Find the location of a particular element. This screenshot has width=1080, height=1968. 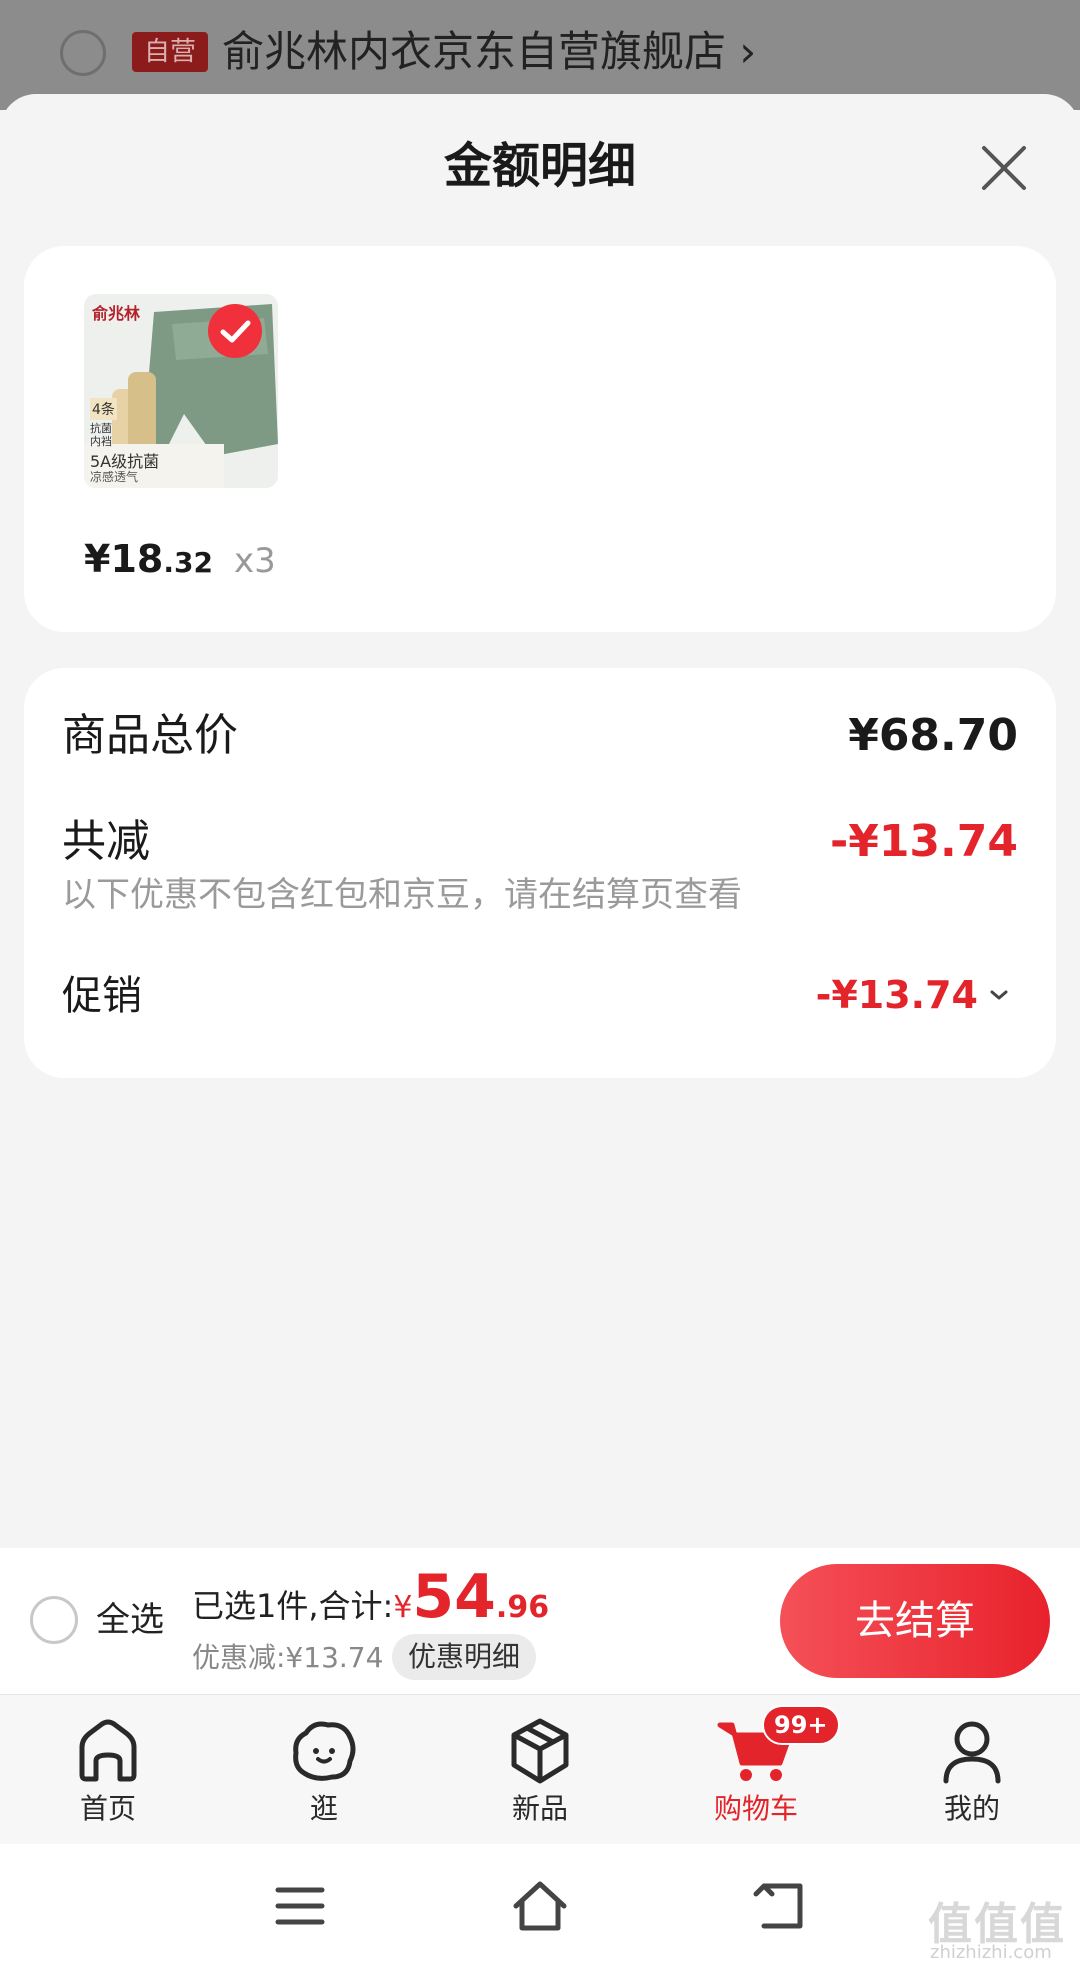

tab-profile: 我的 is located at coordinates (972, 1770).